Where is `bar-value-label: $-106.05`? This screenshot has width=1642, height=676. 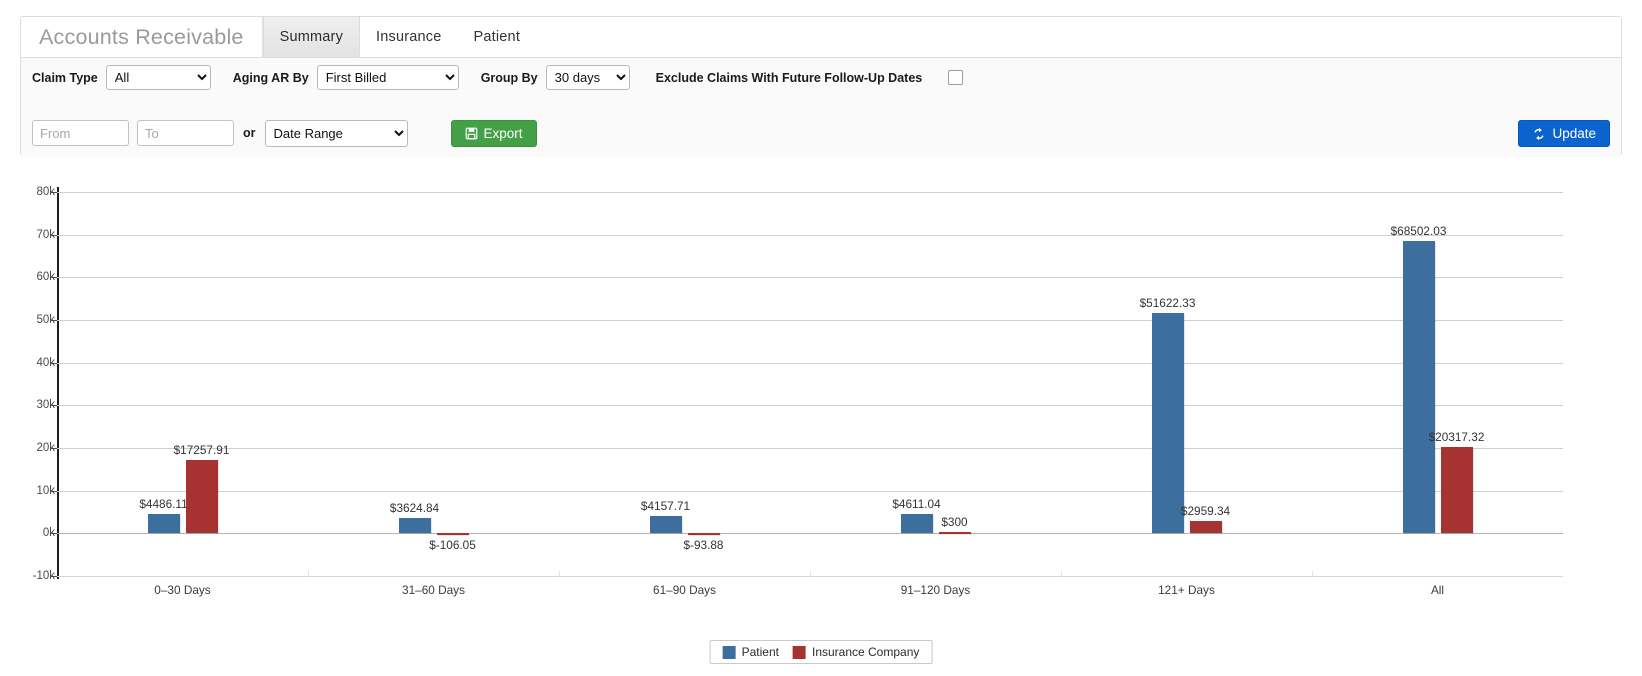
bar-value-label: $-106.05 is located at coordinates (452, 545).